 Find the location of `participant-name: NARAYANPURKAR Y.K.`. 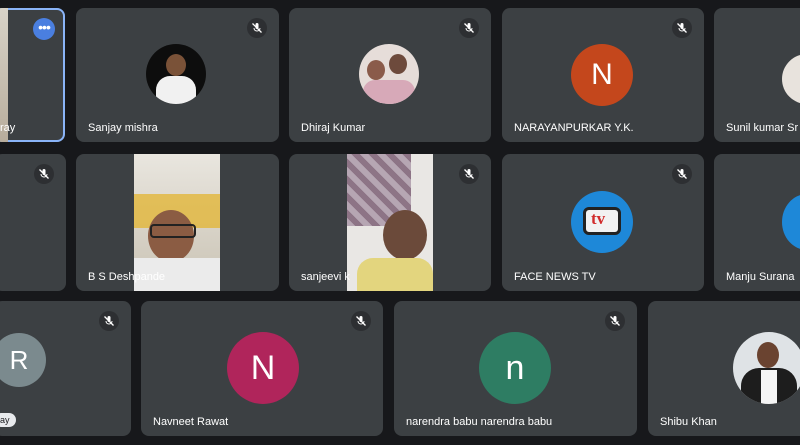

participant-name: NARAYANPURKAR Y.K. is located at coordinates (574, 128).